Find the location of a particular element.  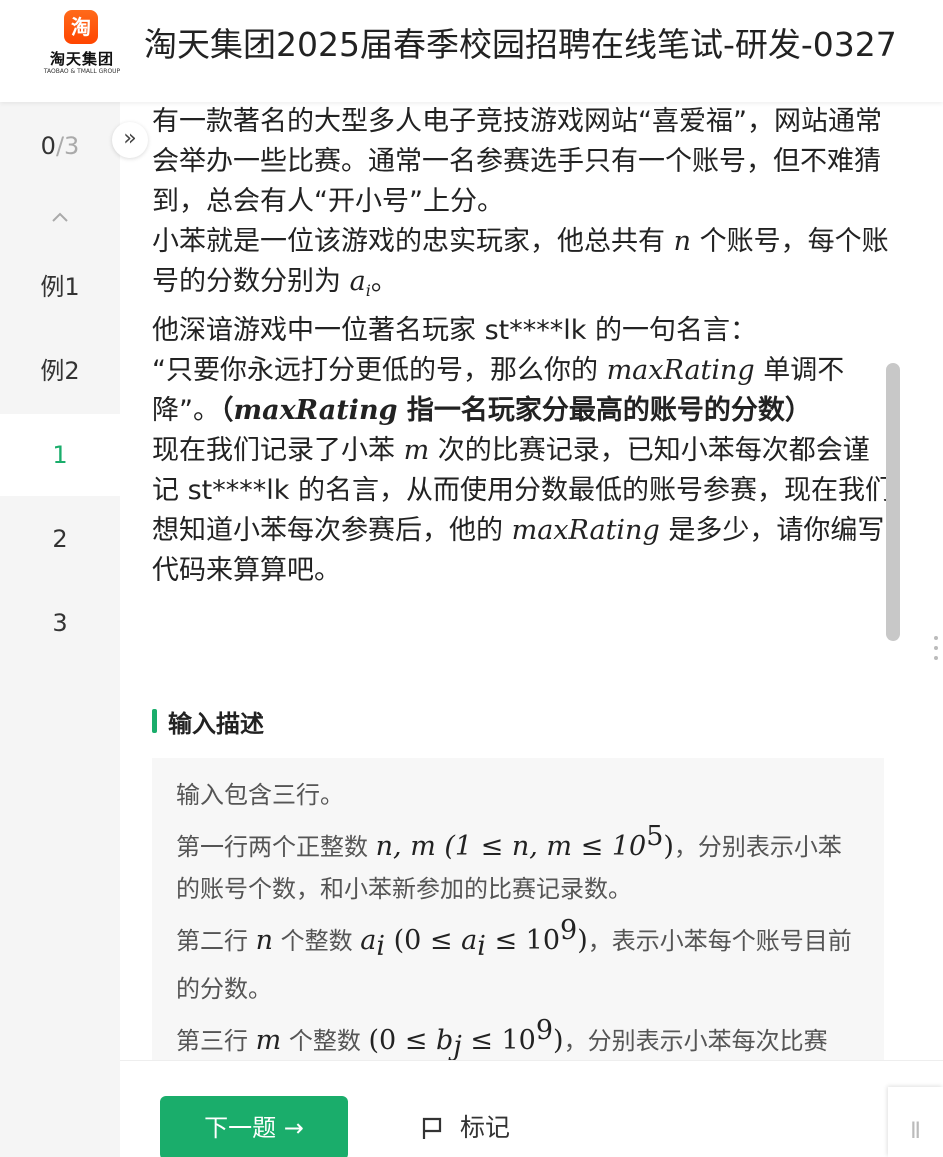

mark-button: 标记 is located at coordinates (465, 1128).